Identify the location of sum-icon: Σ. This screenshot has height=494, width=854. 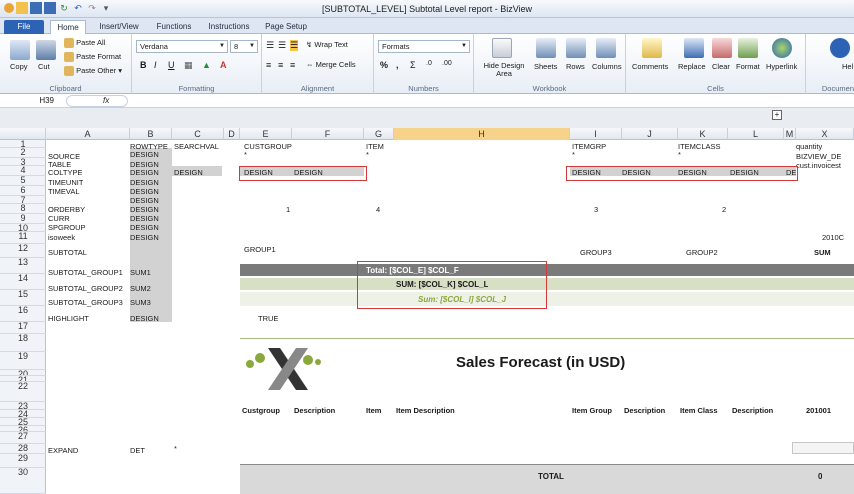
(413, 65).